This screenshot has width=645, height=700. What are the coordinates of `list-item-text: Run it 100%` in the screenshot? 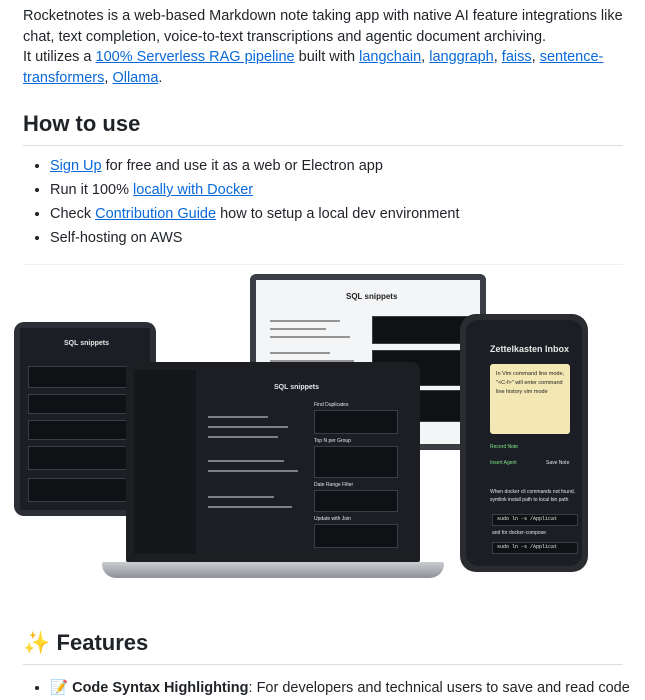 It's located at (92, 190).